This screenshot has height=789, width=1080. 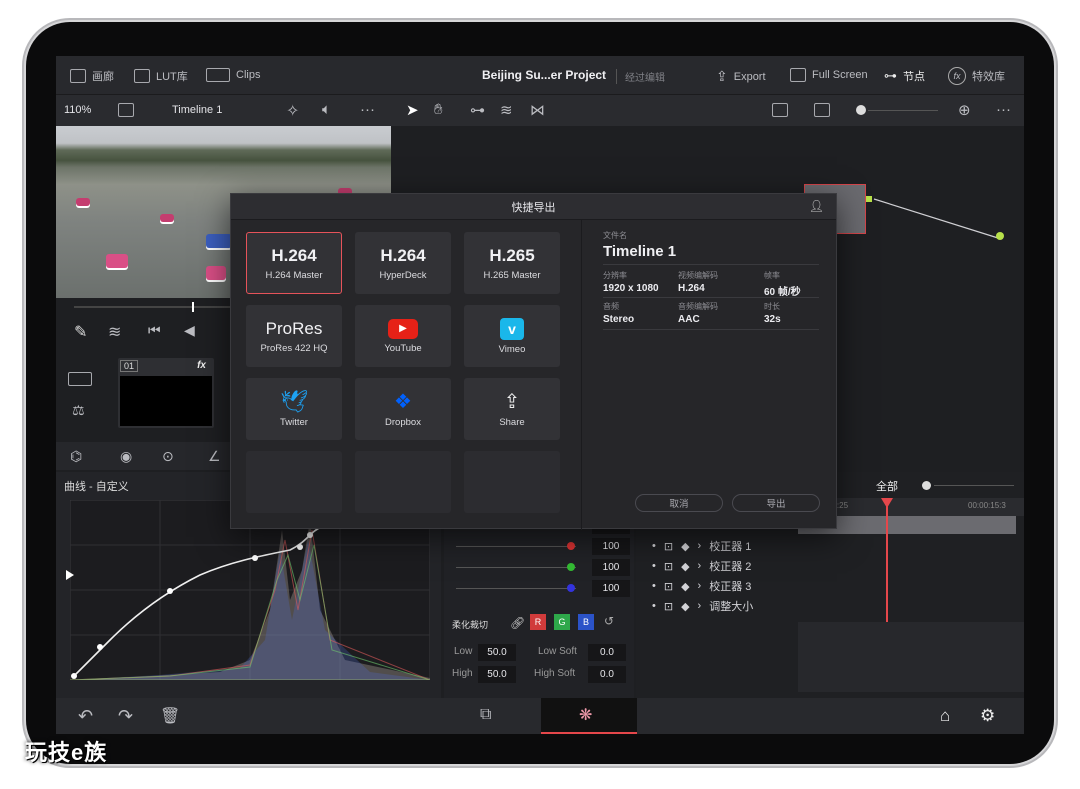 I want to click on clip-card: 01 fx, so click(x=166, y=393).